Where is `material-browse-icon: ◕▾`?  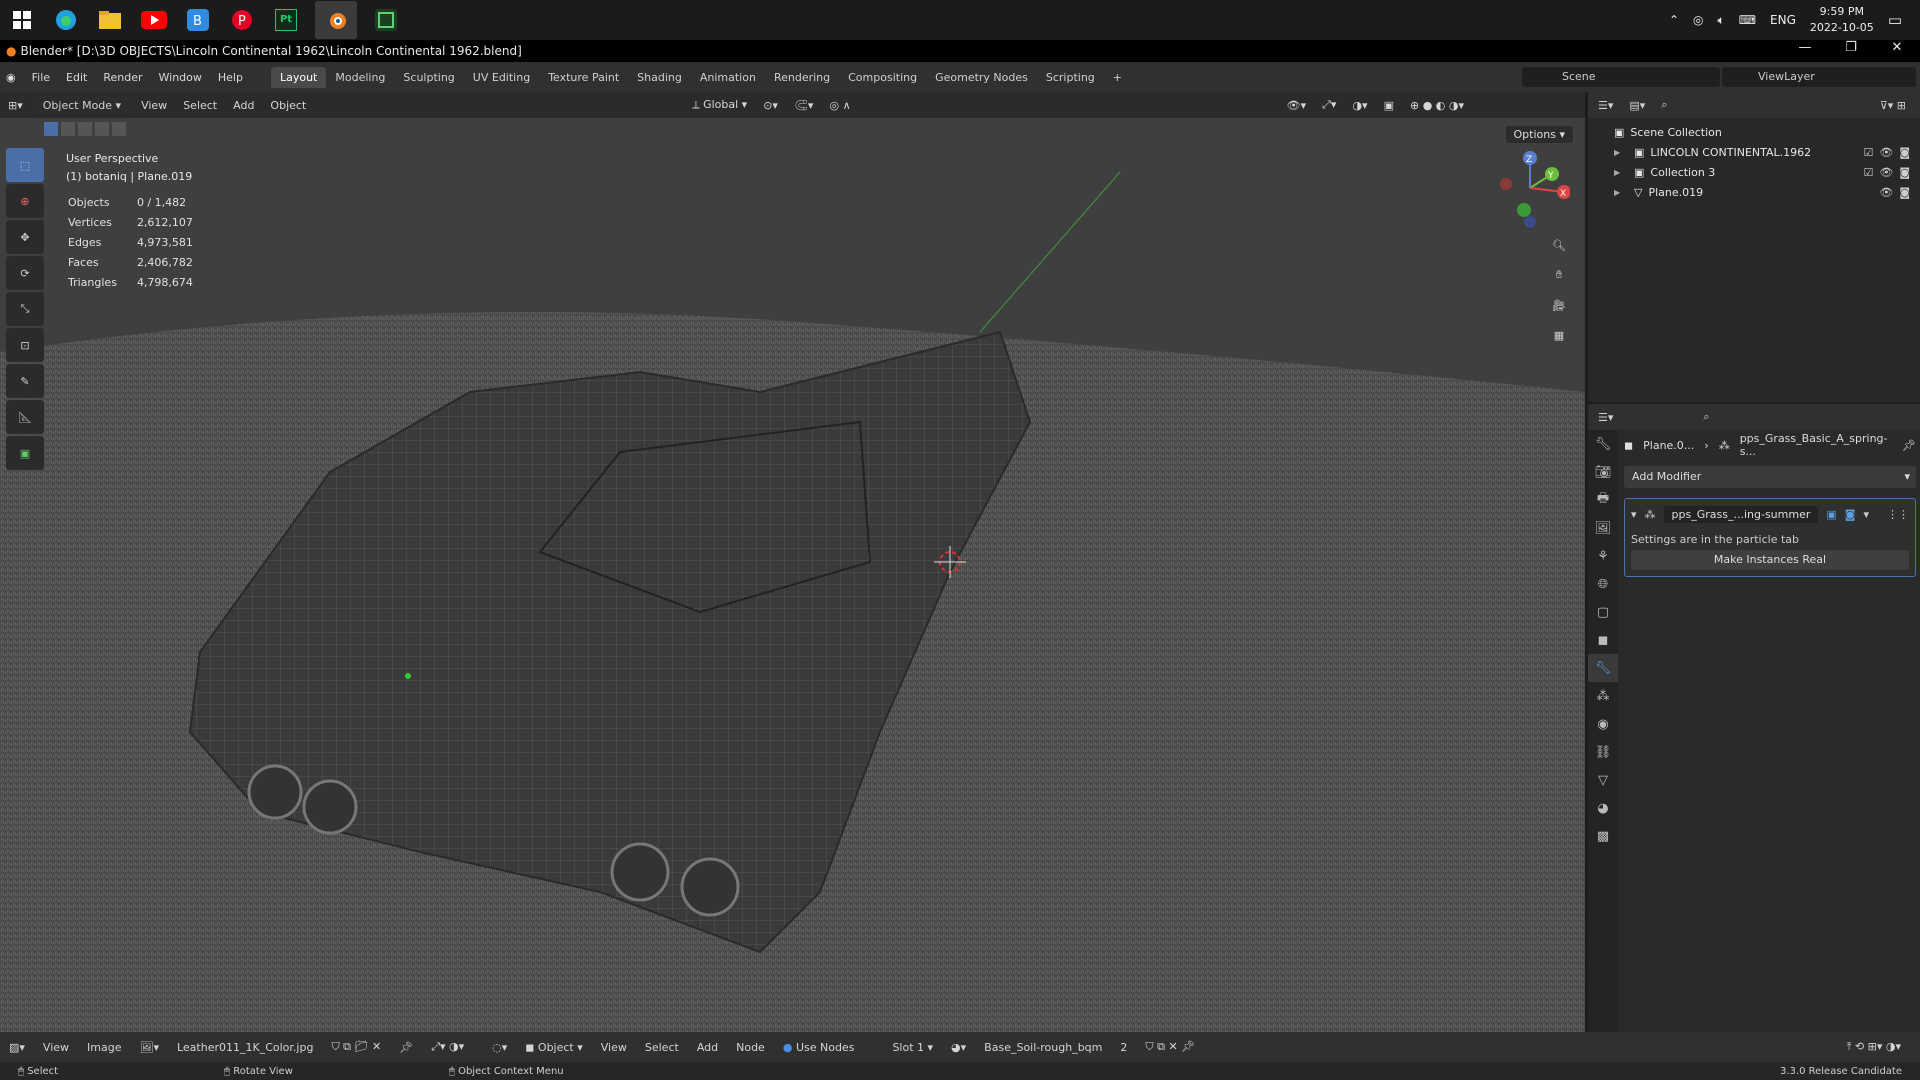 material-browse-icon: ◕▾ is located at coordinates (958, 1047).